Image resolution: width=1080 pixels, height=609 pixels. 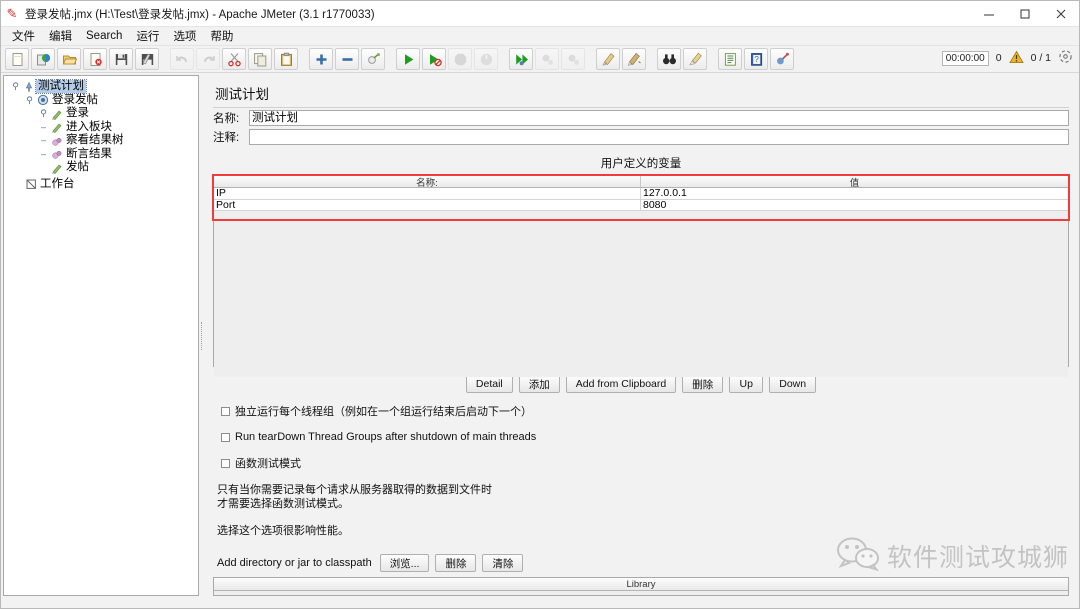 I want to click on library-table: Library, so click(x=641, y=586).